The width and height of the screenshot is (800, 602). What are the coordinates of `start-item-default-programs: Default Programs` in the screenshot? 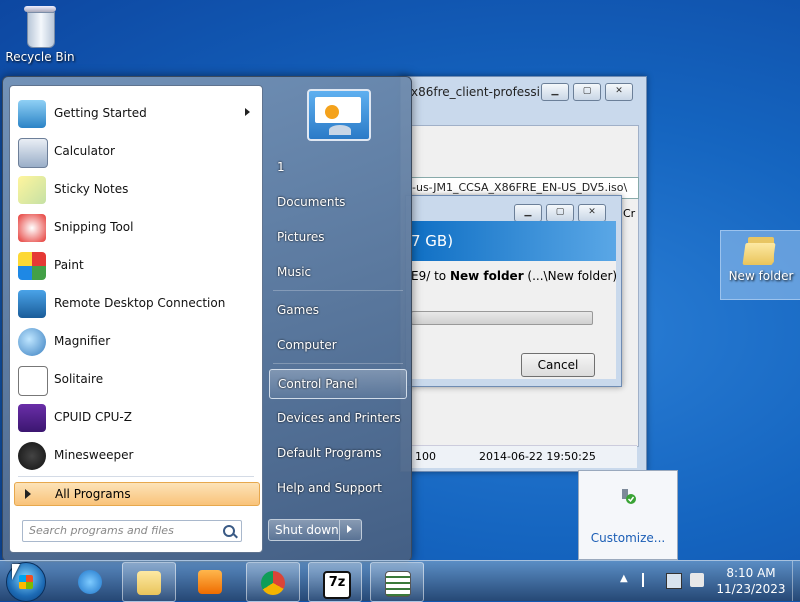 It's located at (337, 453).